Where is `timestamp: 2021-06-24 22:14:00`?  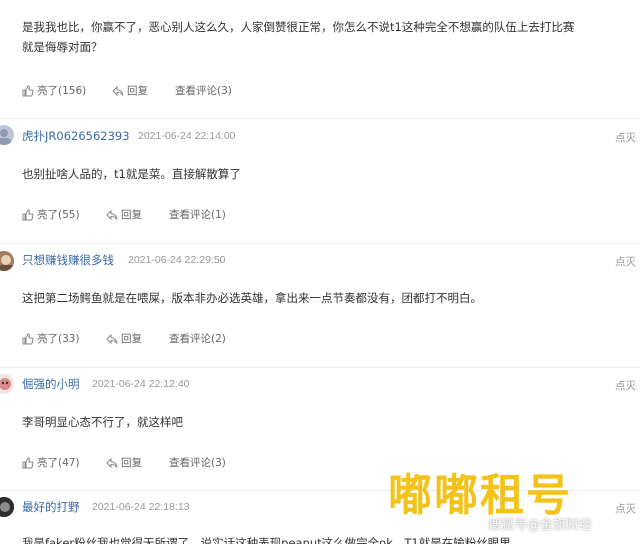 timestamp: 2021-06-24 22:14:00 is located at coordinates (187, 136).